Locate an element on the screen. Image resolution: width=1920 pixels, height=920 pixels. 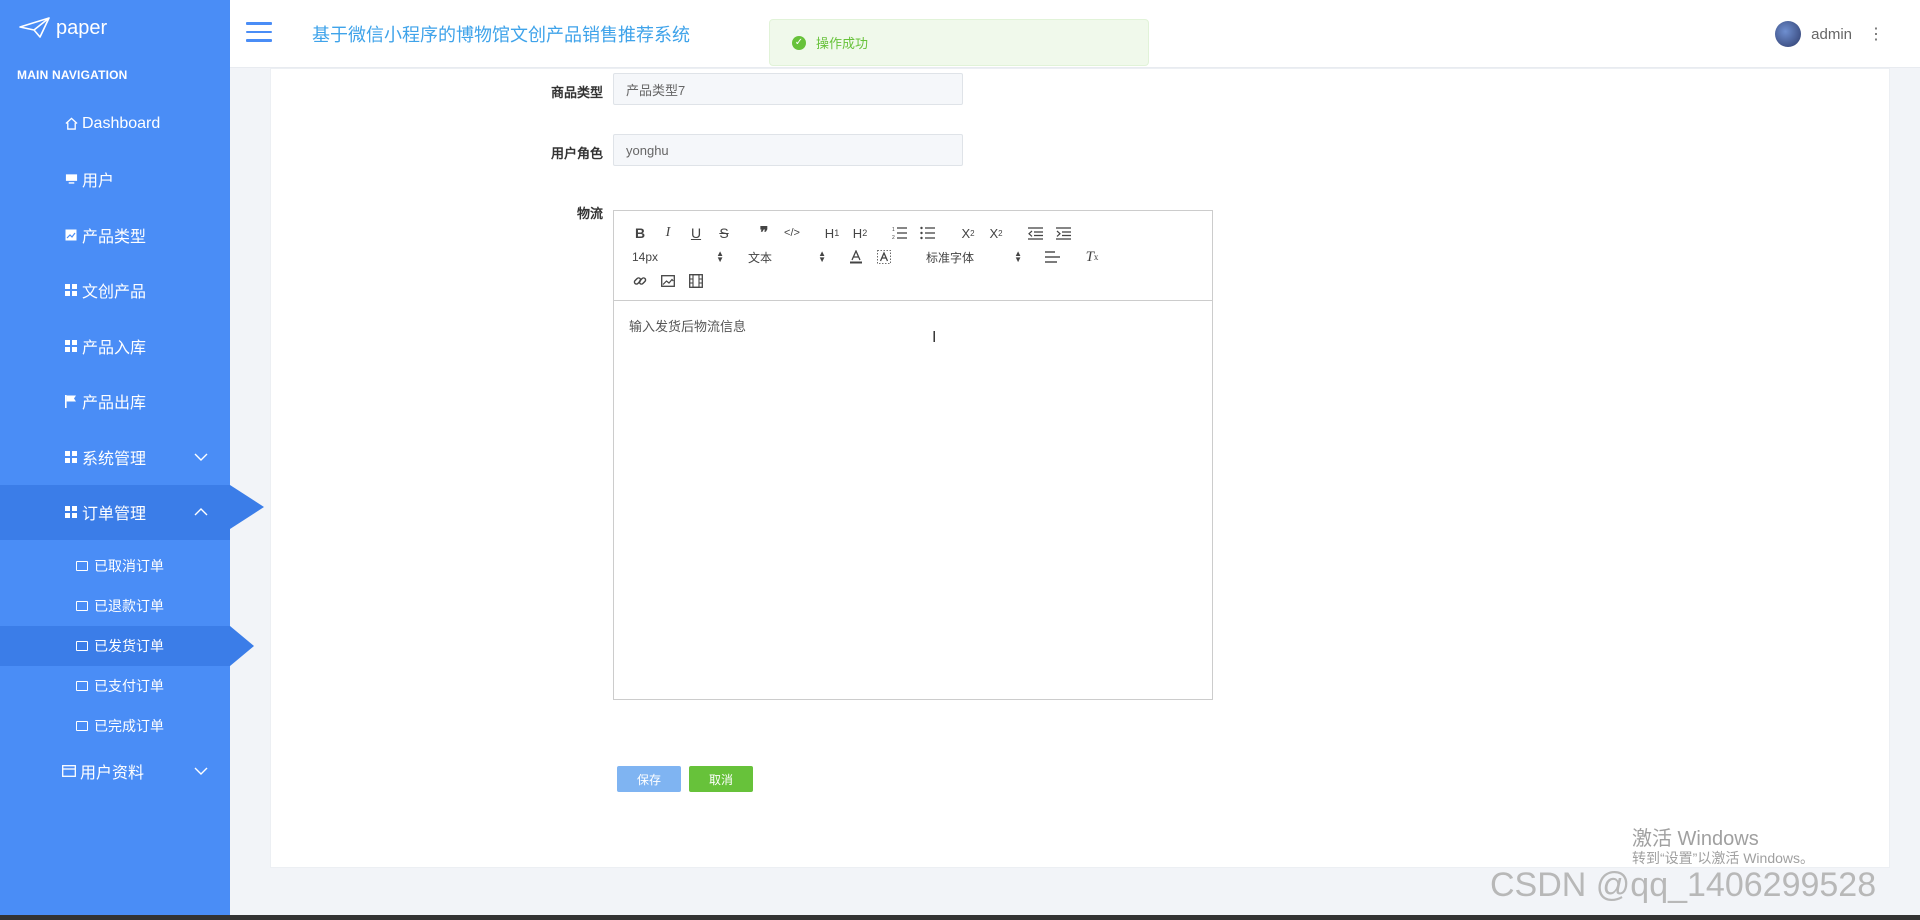
username: admin is located at coordinates (1831, 34).